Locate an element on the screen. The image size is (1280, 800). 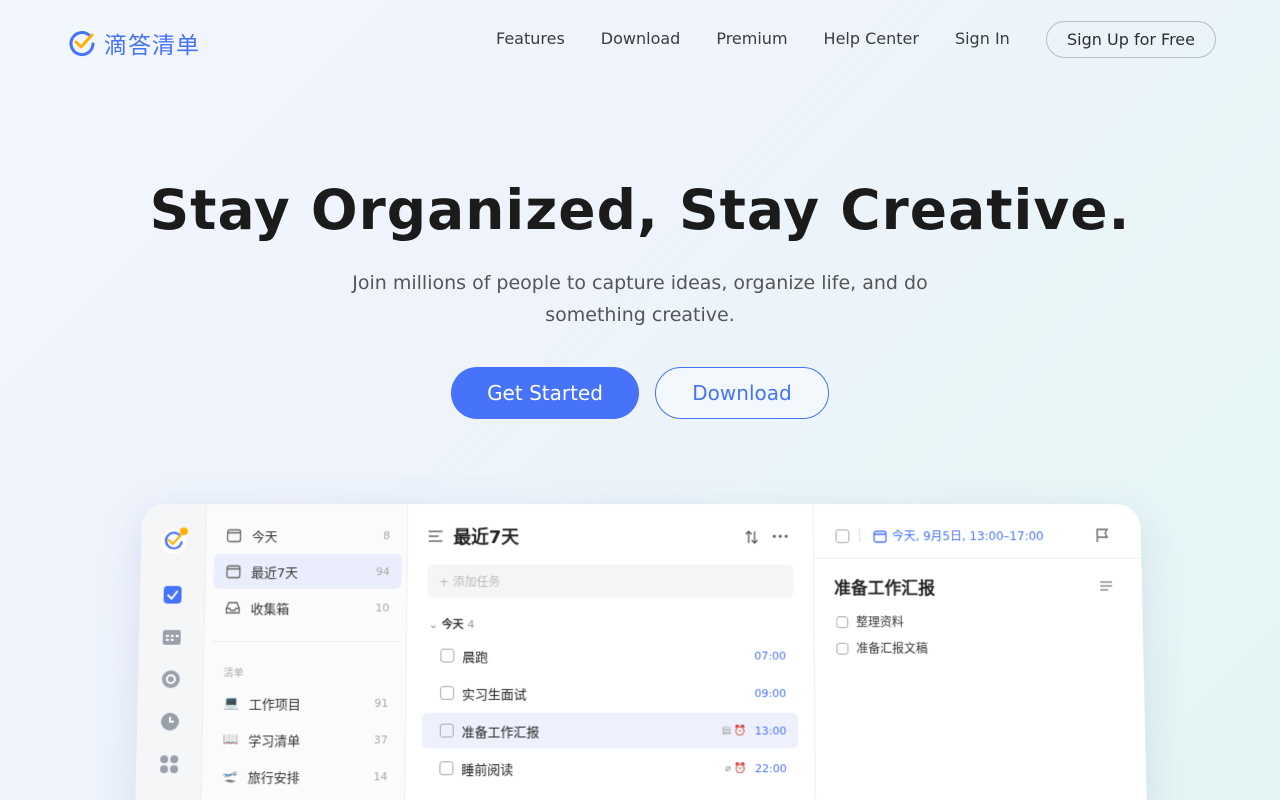
list-label: 学习清单 is located at coordinates (274, 741).